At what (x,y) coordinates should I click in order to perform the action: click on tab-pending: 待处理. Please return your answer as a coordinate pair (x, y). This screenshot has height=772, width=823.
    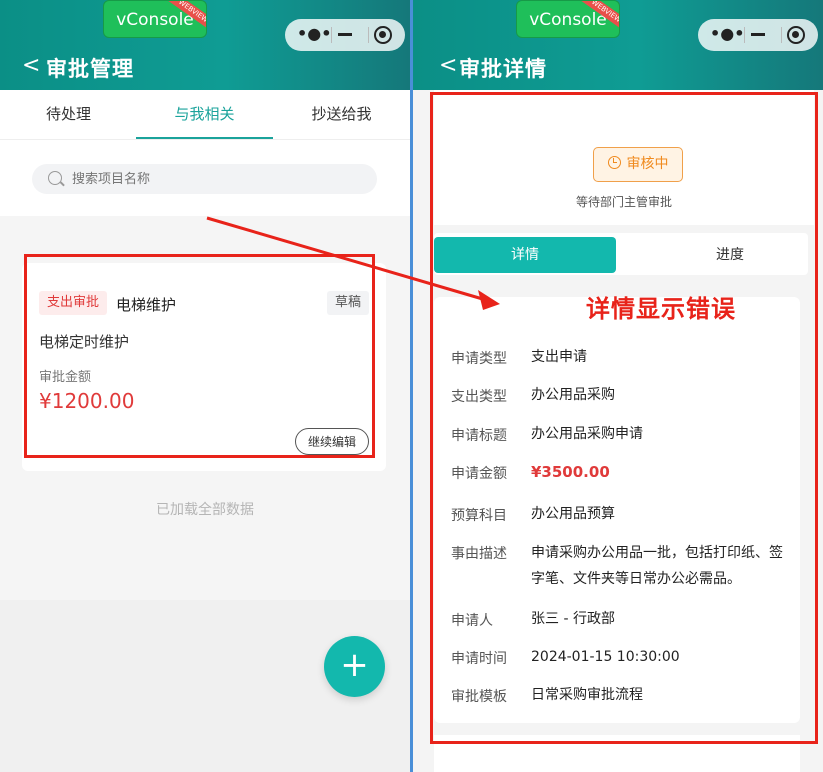
    Looking at the image, I should click on (68, 115).